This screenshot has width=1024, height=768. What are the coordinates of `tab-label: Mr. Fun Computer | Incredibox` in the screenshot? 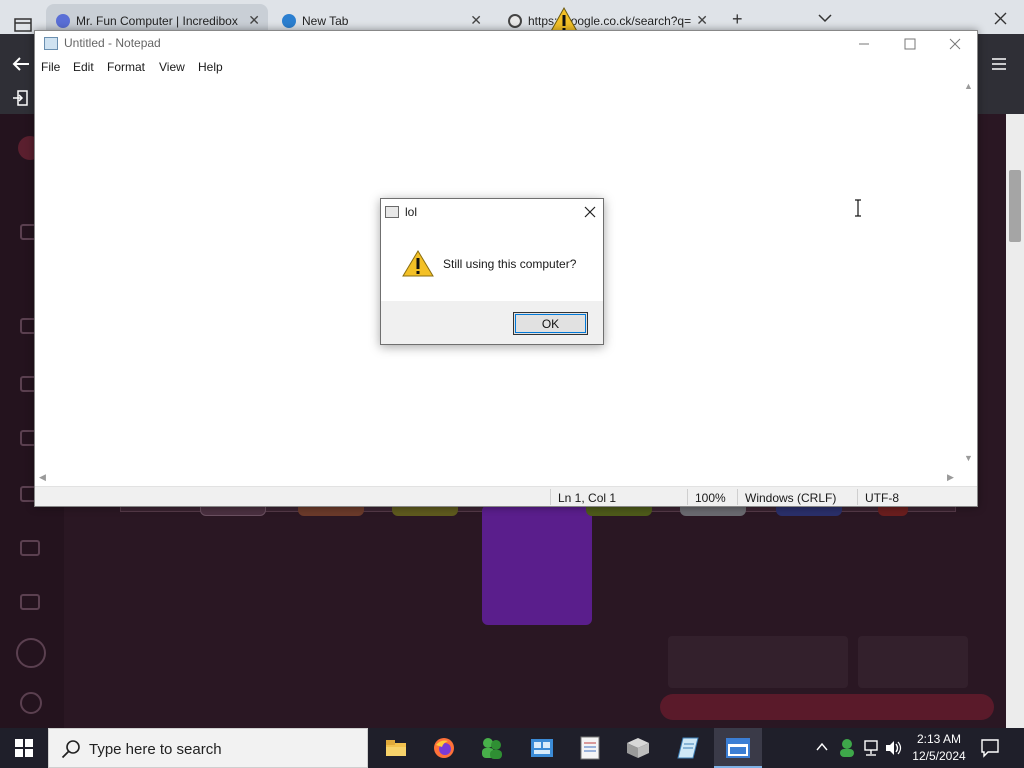 It's located at (157, 21).